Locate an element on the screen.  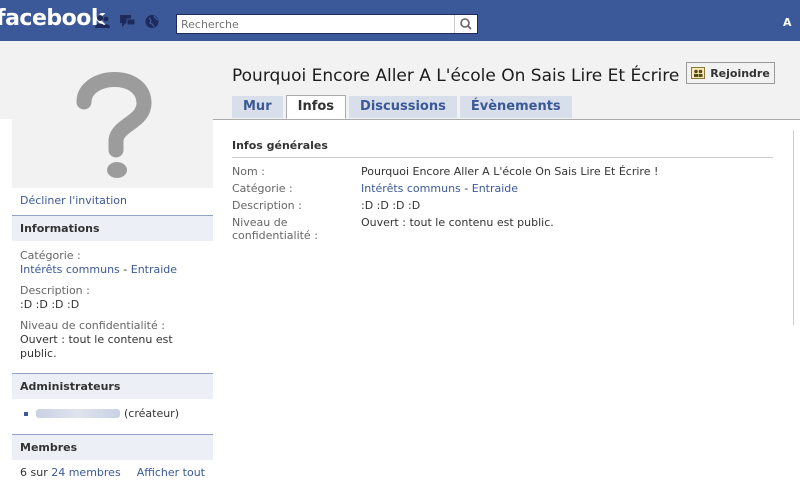
info-row-category: Catégorie : Intérêts communs - Entraide is located at coordinates (502, 188).